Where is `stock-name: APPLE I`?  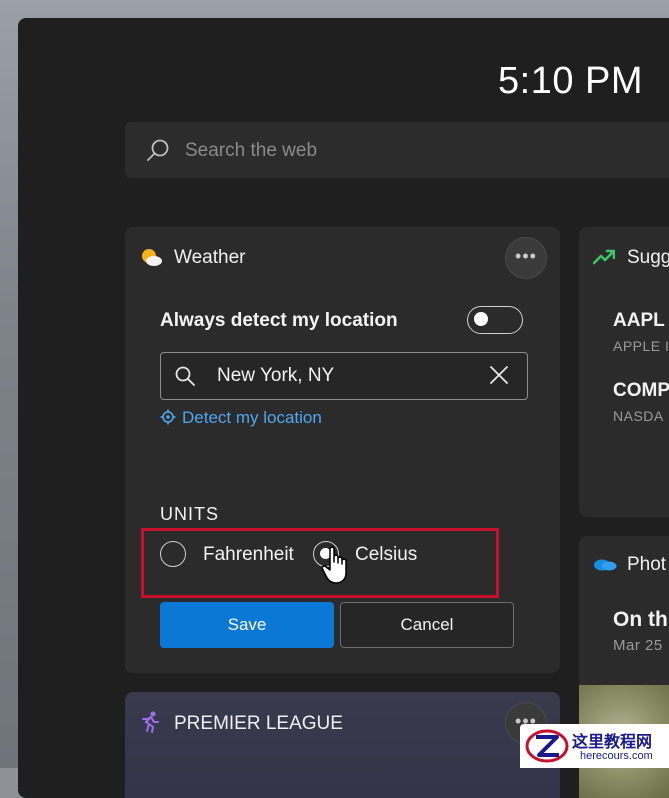
stock-name: APPLE I is located at coordinates (641, 346).